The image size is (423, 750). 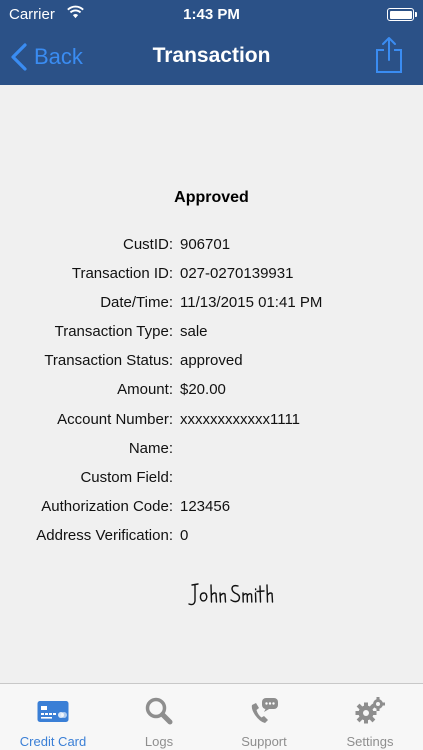 What do you see at coordinates (159, 711) in the screenshot?
I see `magnifier-icon` at bounding box center [159, 711].